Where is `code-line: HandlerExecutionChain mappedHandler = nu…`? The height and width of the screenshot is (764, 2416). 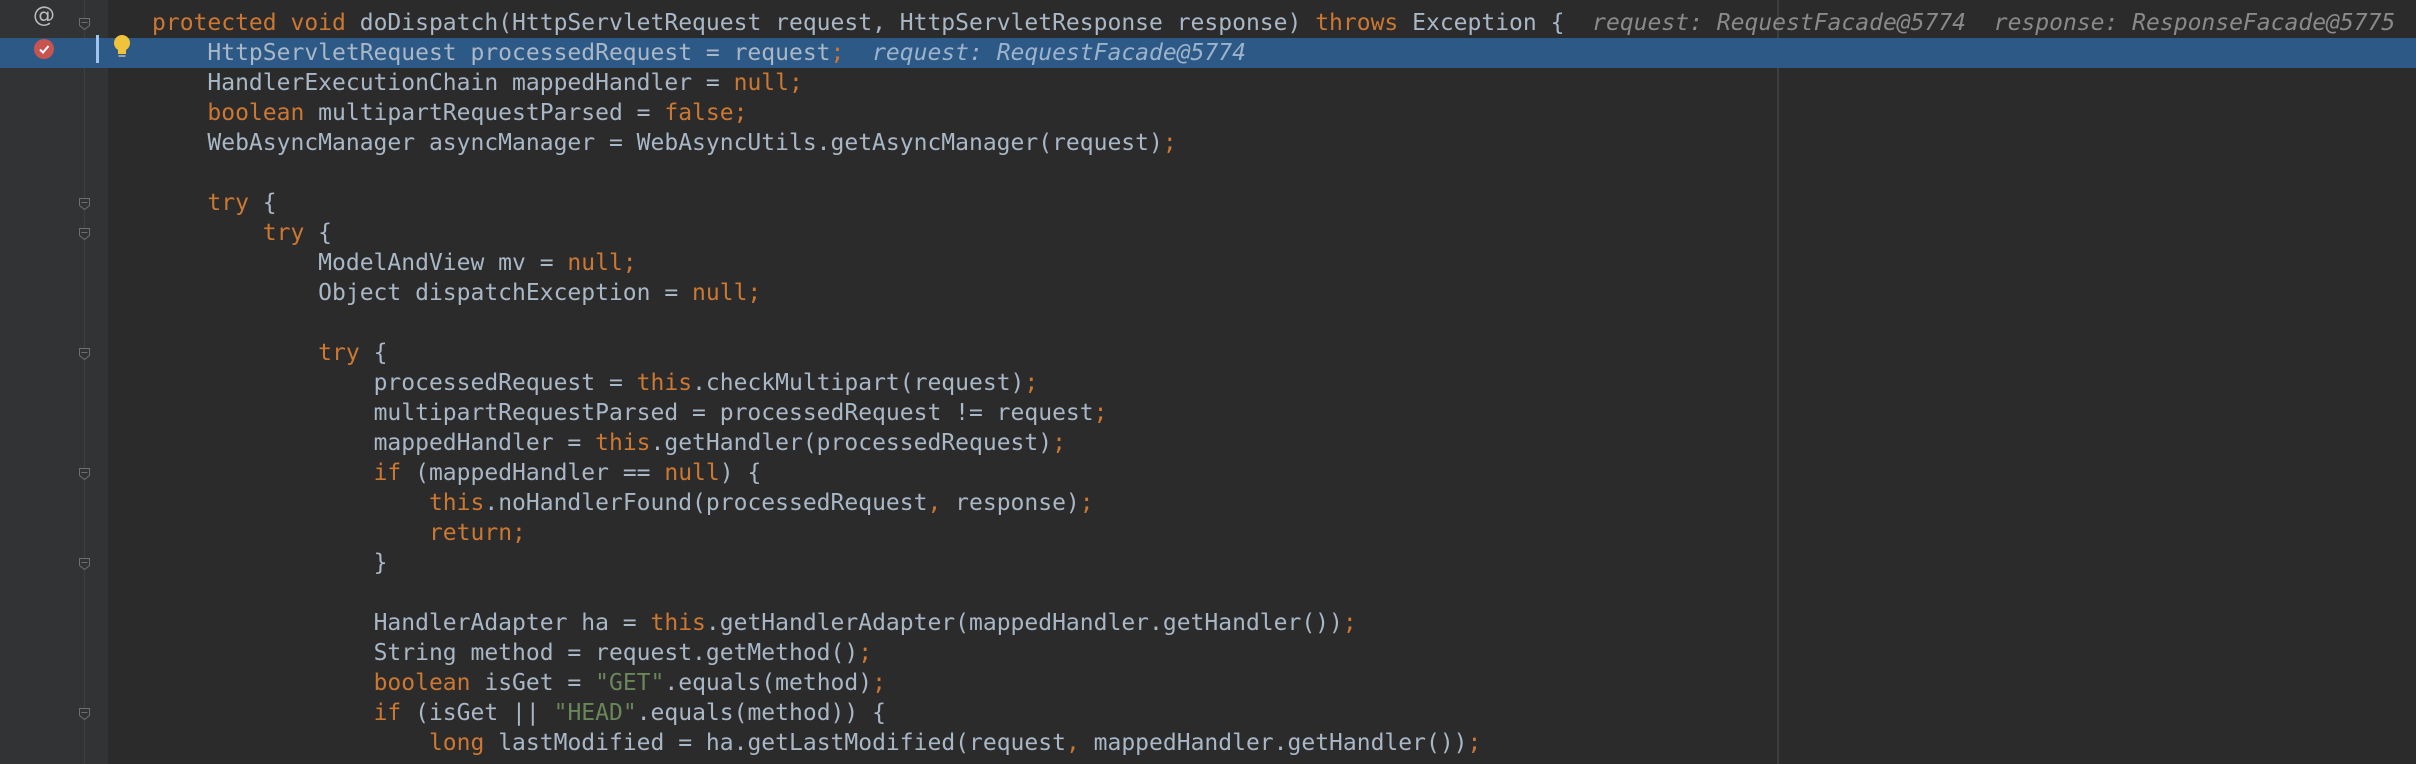
code-line: HandlerExecutionChain mappedHandler = nu… is located at coordinates (1208, 83).